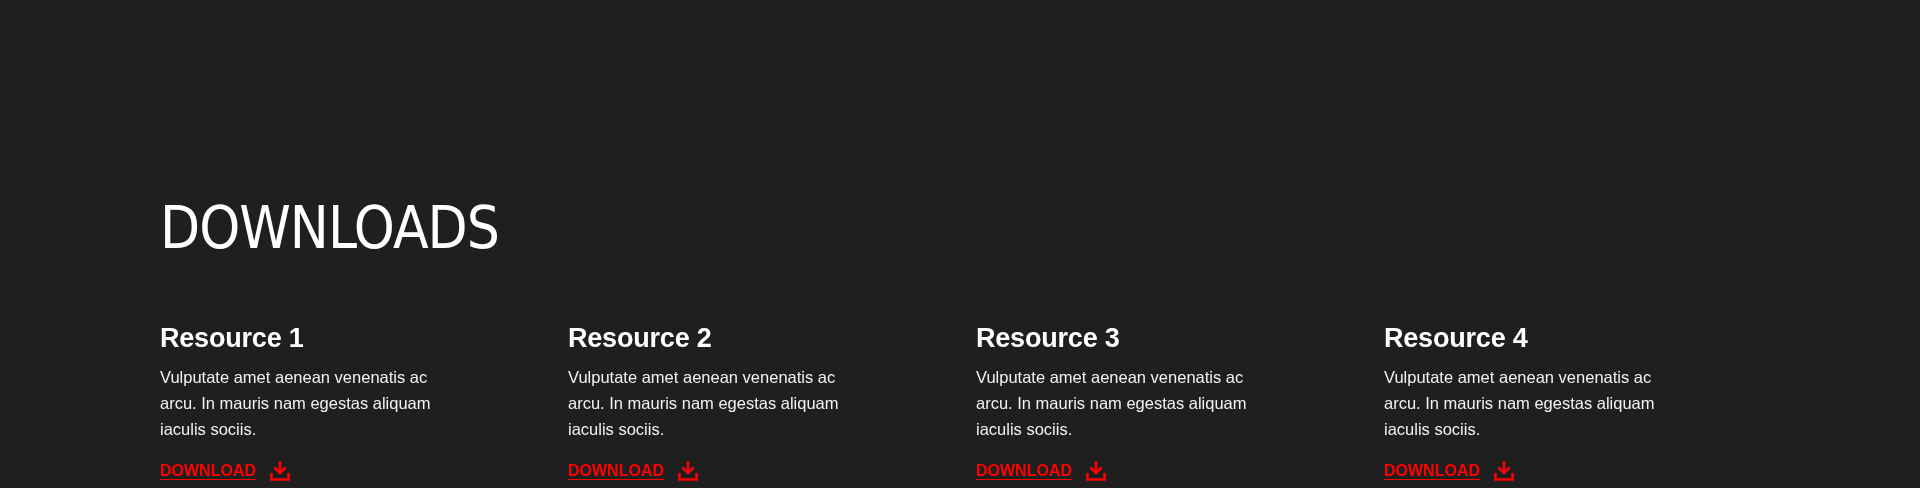  Describe the element at coordinates (1048, 338) in the screenshot. I see `resource-title: Resource 3` at that location.